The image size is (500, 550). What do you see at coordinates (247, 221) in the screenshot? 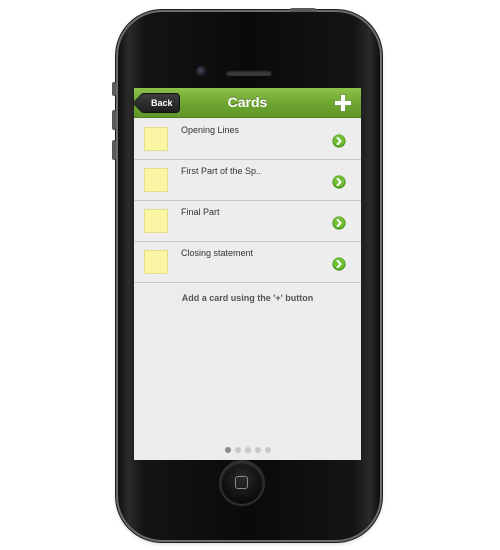
I see `card-row: Final Part` at bounding box center [247, 221].